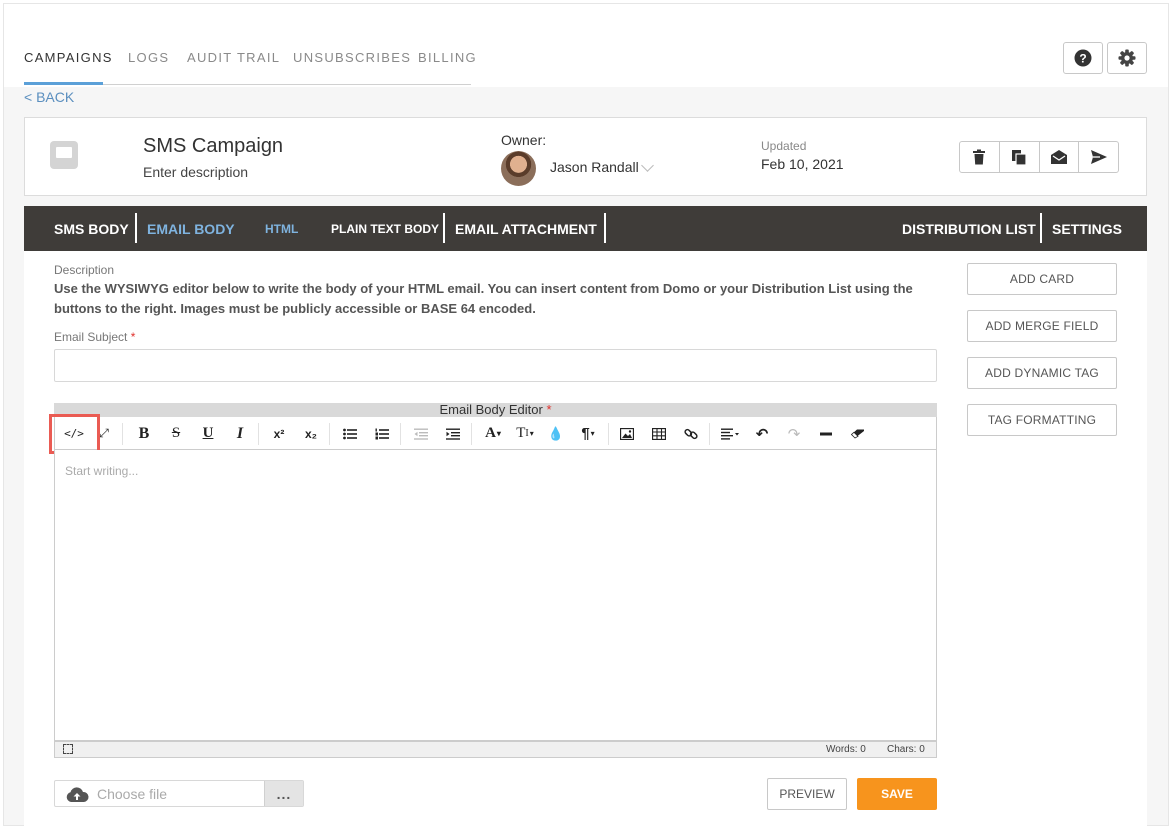 This screenshot has width=1172, height=829. What do you see at coordinates (807, 794) in the screenshot?
I see `preview-button: PREVIEW` at bounding box center [807, 794].